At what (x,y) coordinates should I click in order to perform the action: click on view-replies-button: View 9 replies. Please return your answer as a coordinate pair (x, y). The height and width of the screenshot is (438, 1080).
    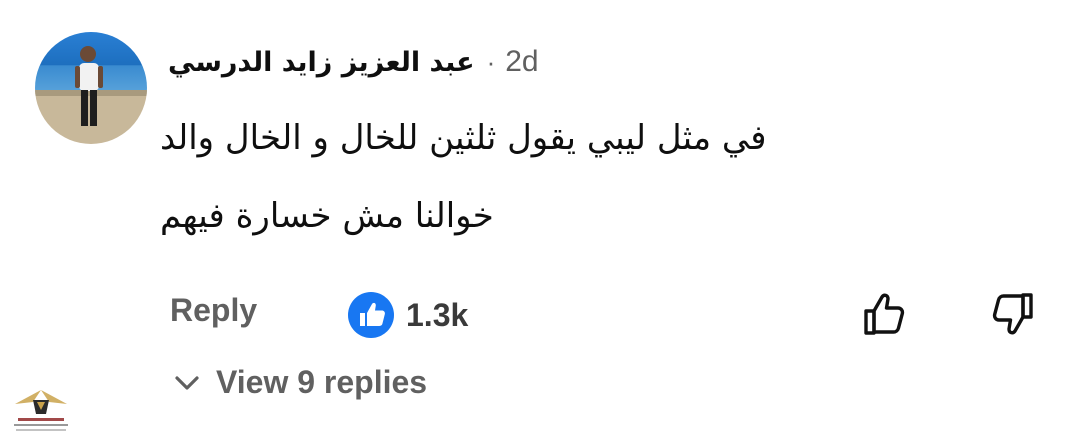
    Looking at the image, I should click on (299, 382).